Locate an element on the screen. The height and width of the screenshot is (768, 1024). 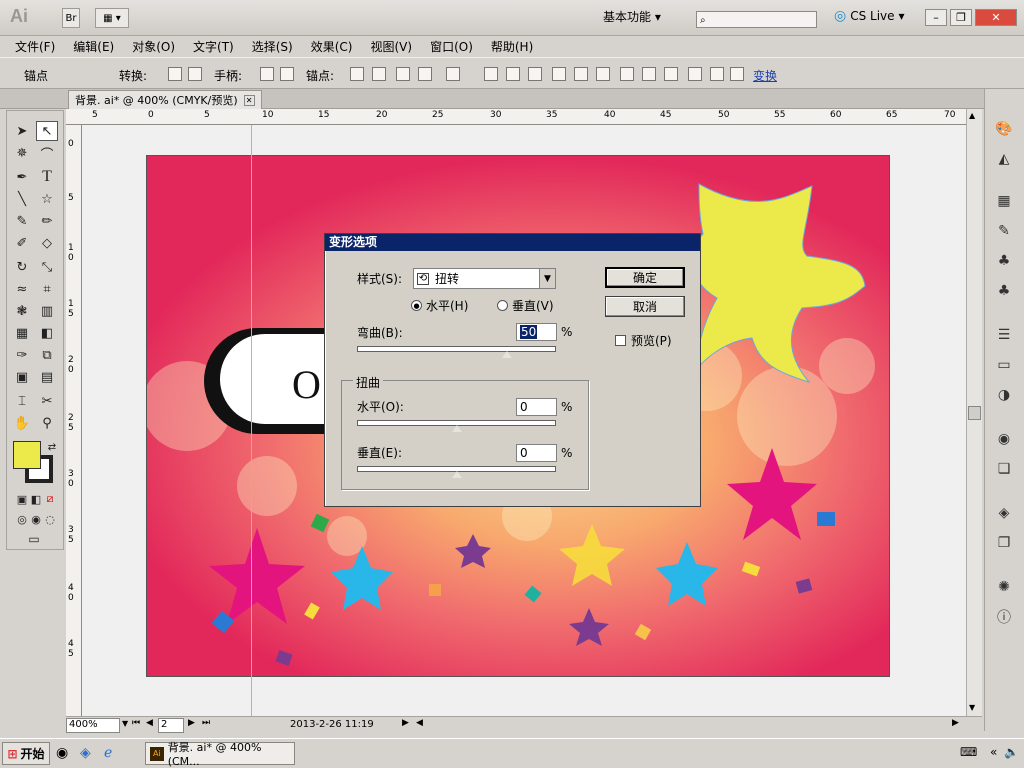
graph-tool-icon: ▤ is located at coordinates (47, 377).